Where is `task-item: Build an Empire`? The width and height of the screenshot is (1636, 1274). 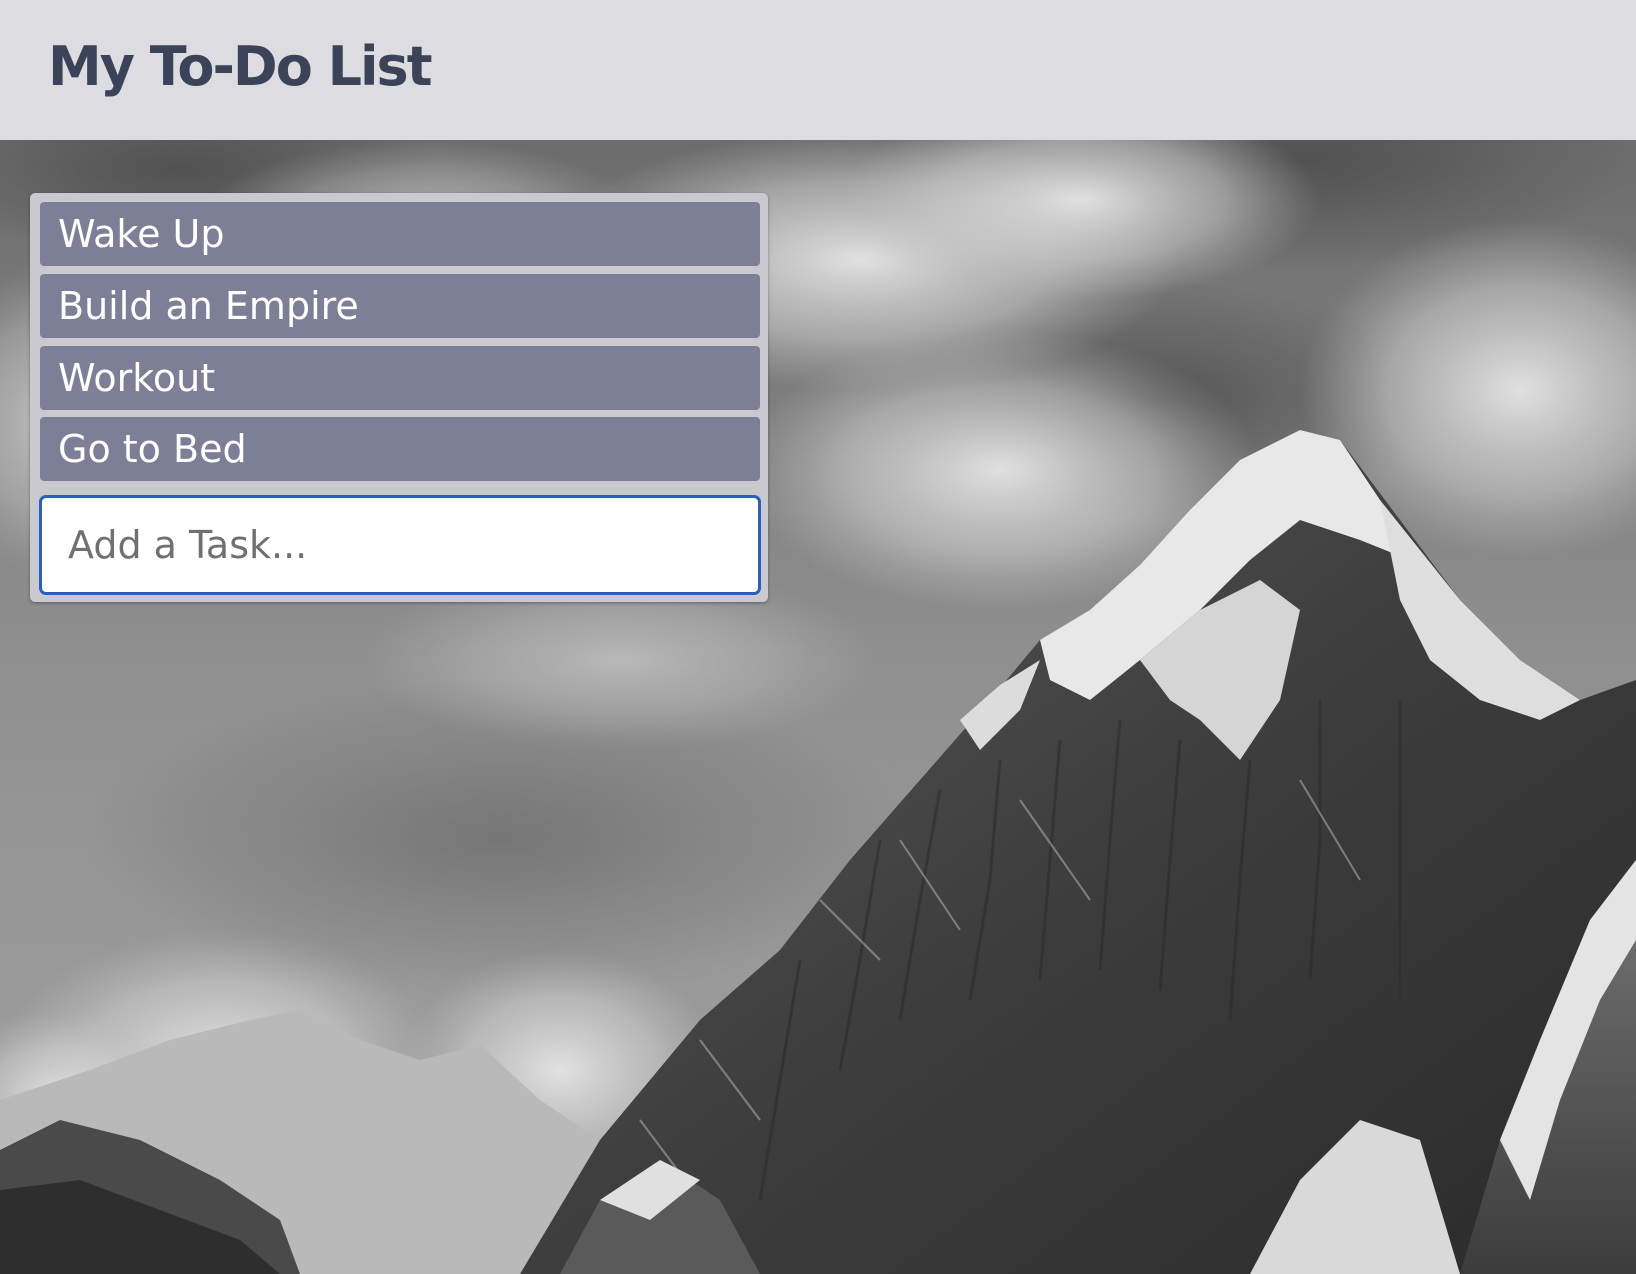
task-item: Build an Empire is located at coordinates (400, 306).